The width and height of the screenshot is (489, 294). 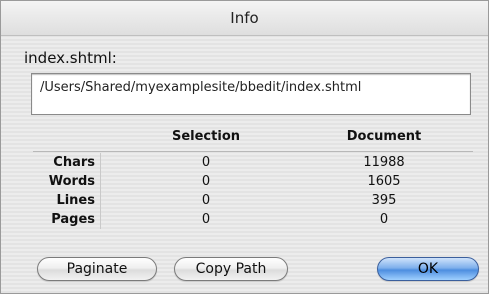 I want to click on row-label: Lines, so click(x=75, y=200).